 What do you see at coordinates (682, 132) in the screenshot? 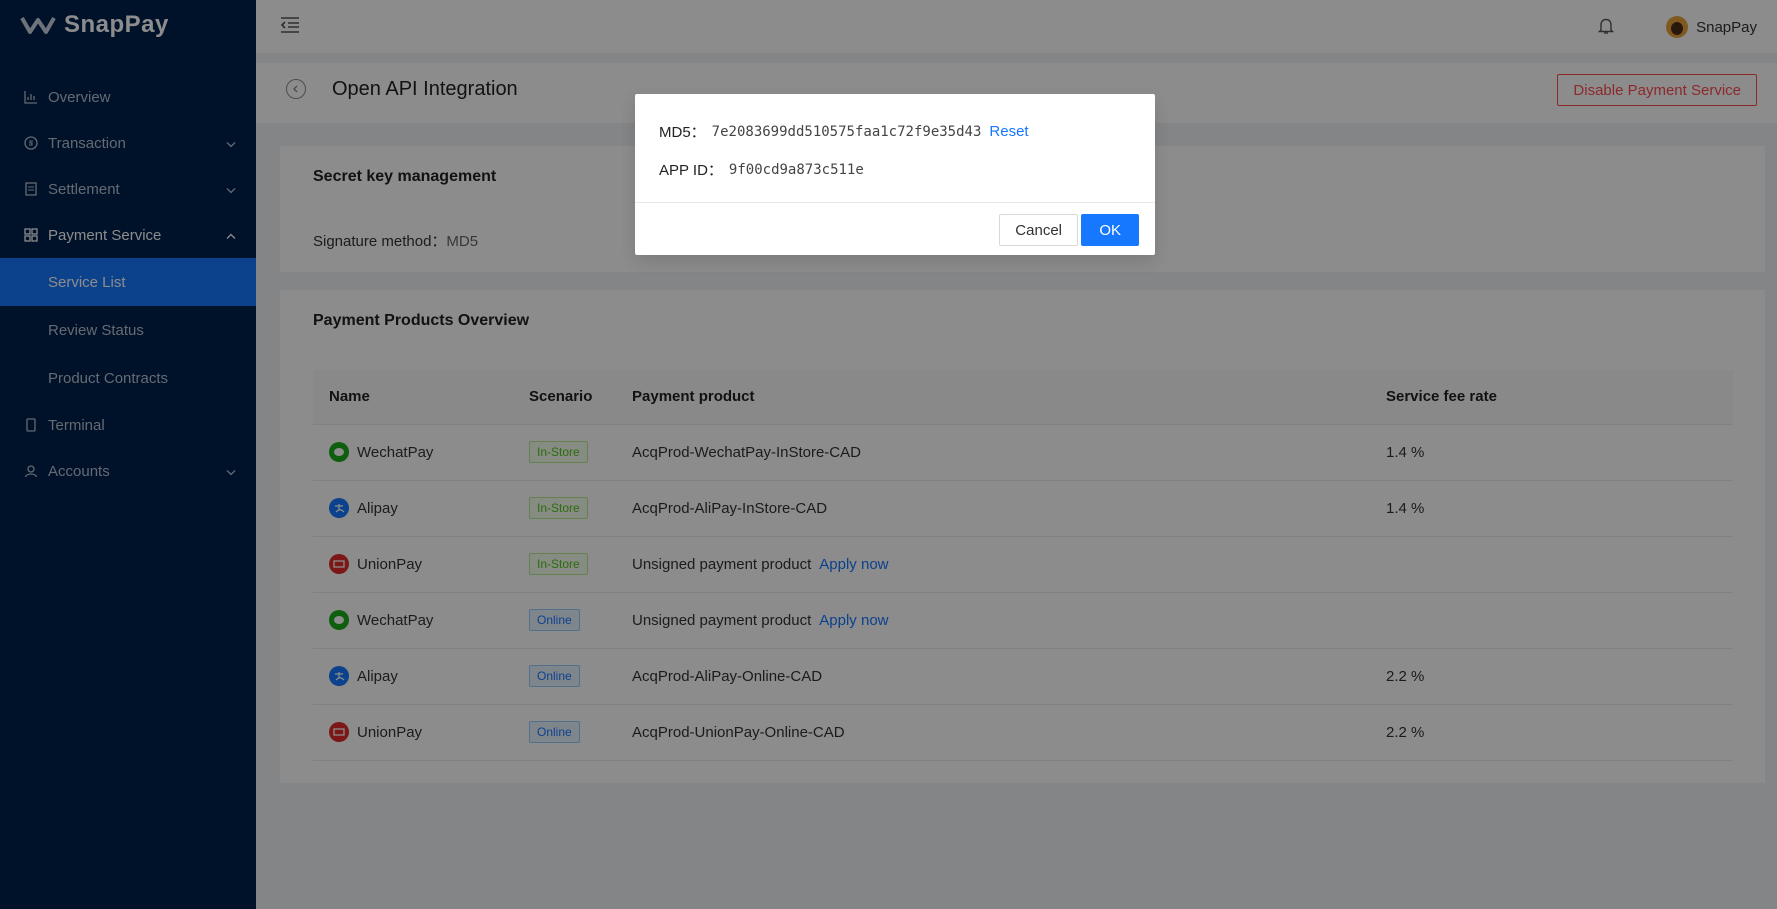
I see `md5-label: MD5：` at bounding box center [682, 132].